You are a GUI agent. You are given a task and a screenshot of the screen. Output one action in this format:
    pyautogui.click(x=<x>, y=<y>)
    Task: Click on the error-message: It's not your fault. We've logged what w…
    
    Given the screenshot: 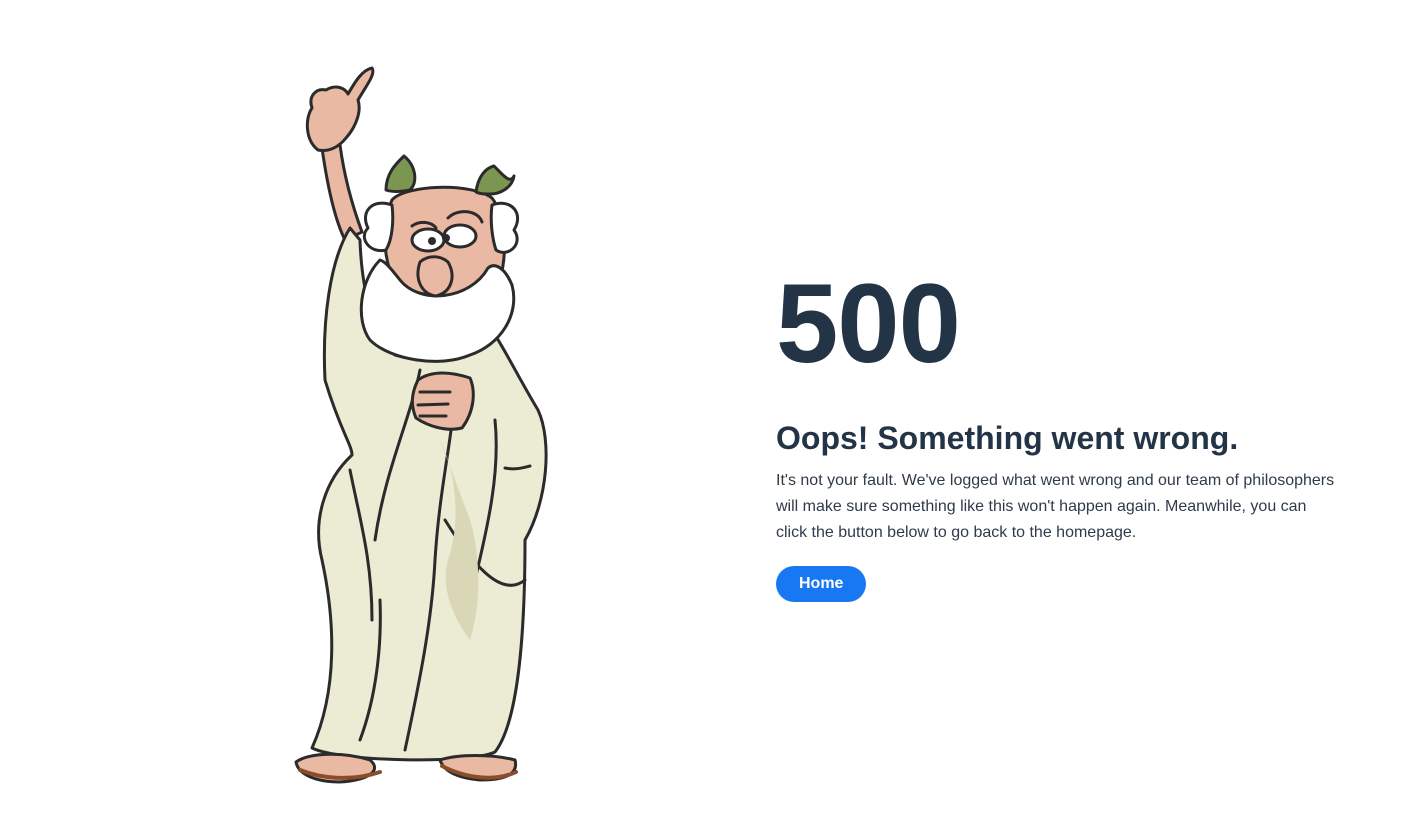 What is the action you would take?
    pyautogui.click(x=1055, y=507)
    